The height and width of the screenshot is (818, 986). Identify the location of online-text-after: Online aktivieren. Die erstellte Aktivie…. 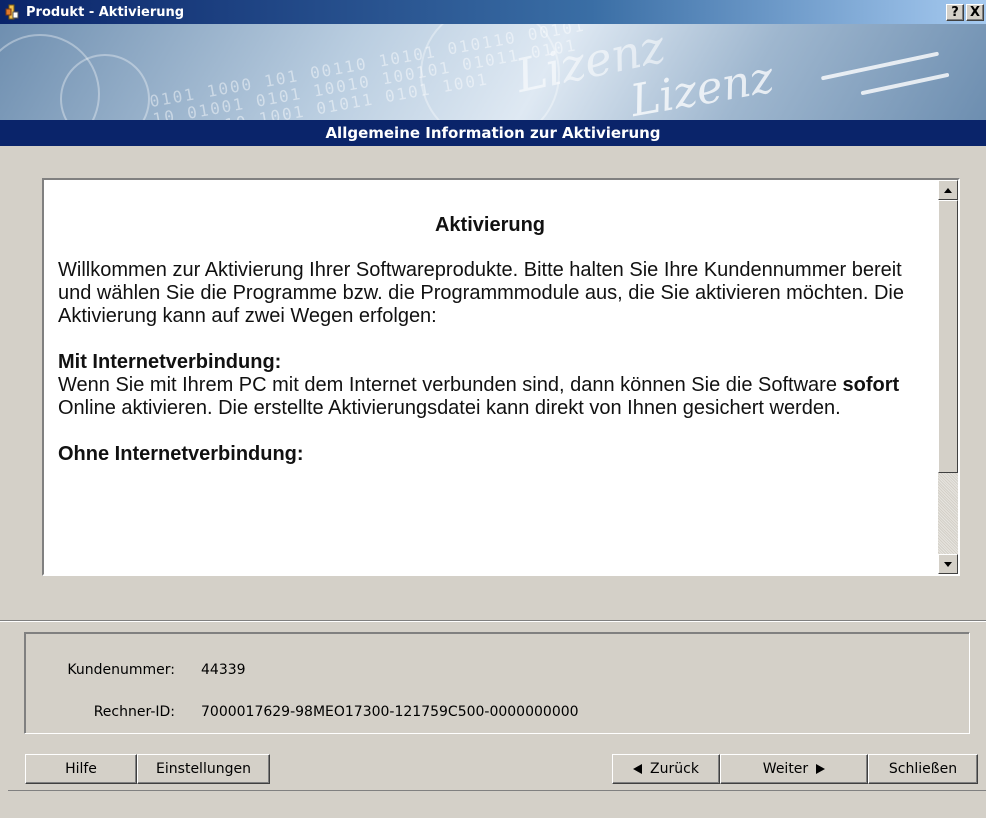
(449, 408).